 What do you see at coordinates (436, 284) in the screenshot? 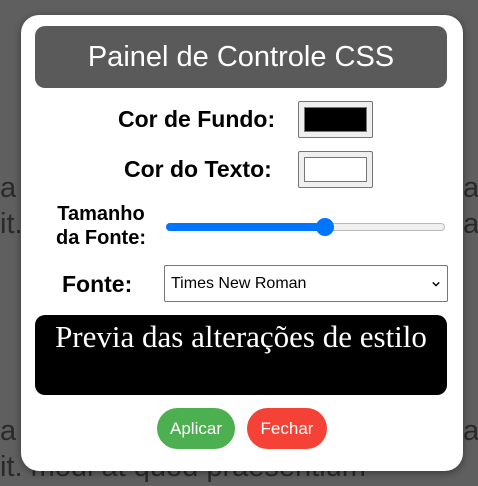
I see `chevron-down-icon` at bounding box center [436, 284].